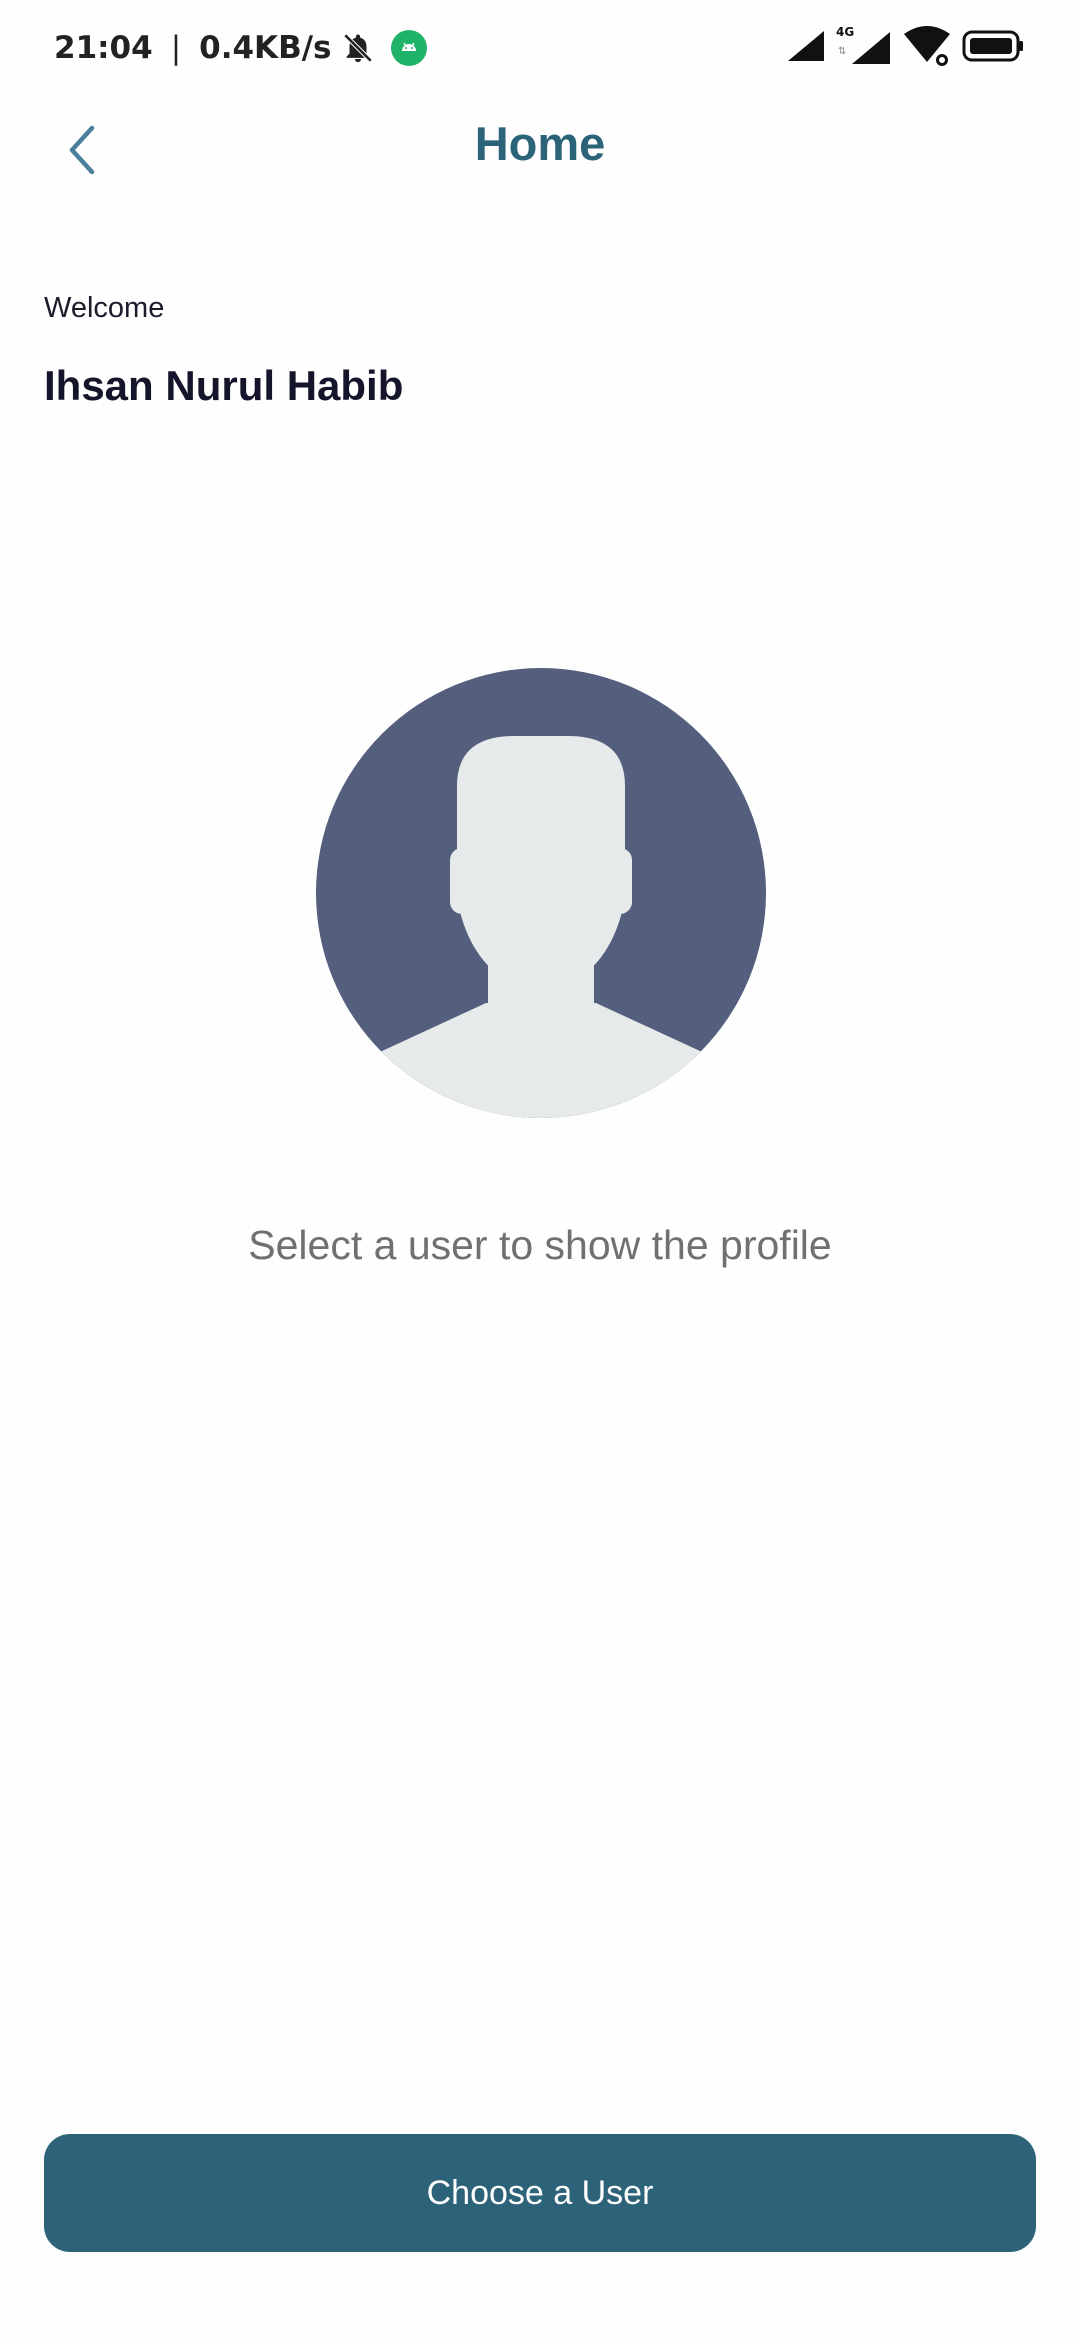  I want to click on wifi-icon, so click(927, 48).